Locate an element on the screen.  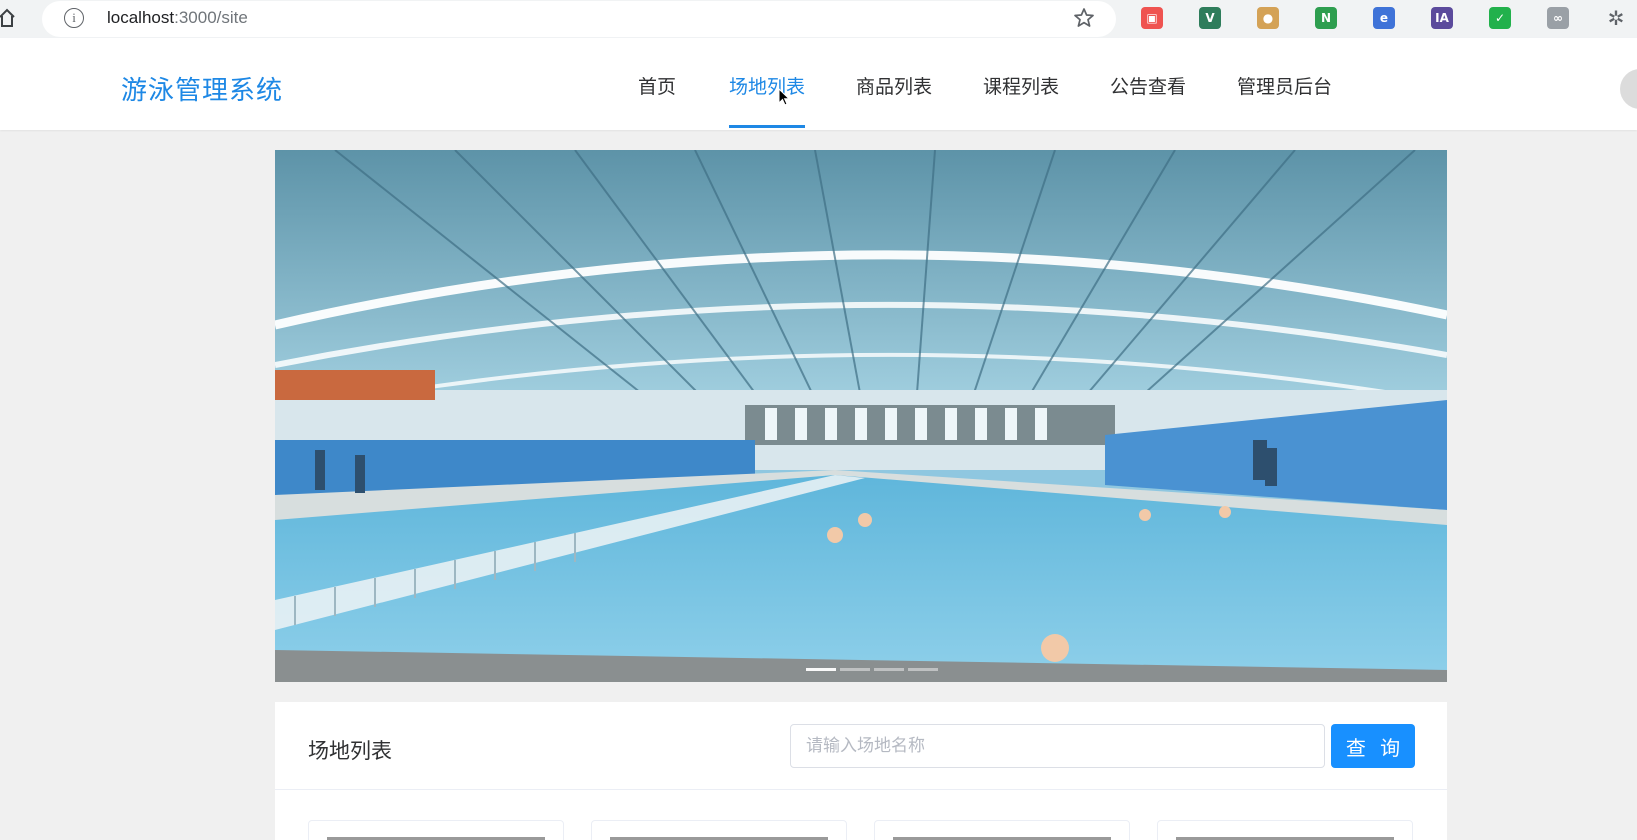
extensions-puzzle-icon: ✲ is located at coordinates (1616, 18).